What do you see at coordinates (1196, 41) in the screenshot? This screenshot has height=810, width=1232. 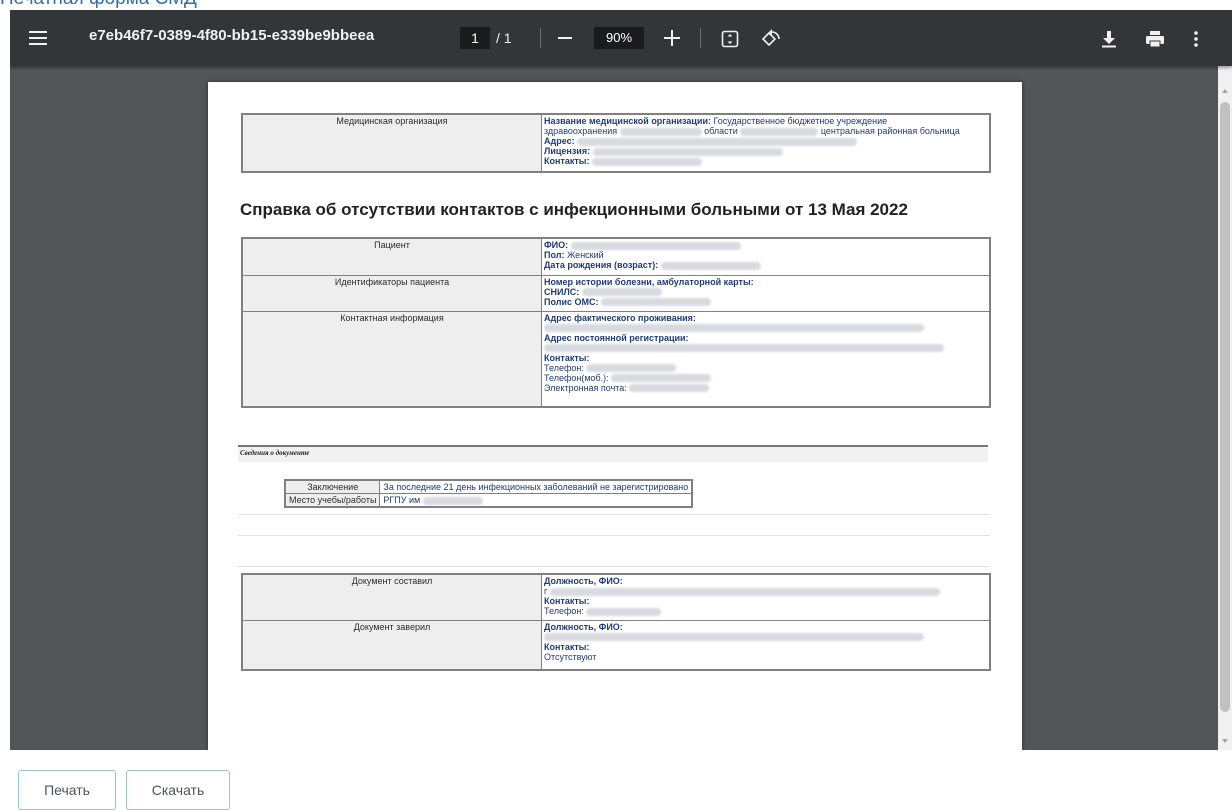 I see `more-vertical-icon` at bounding box center [1196, 41].